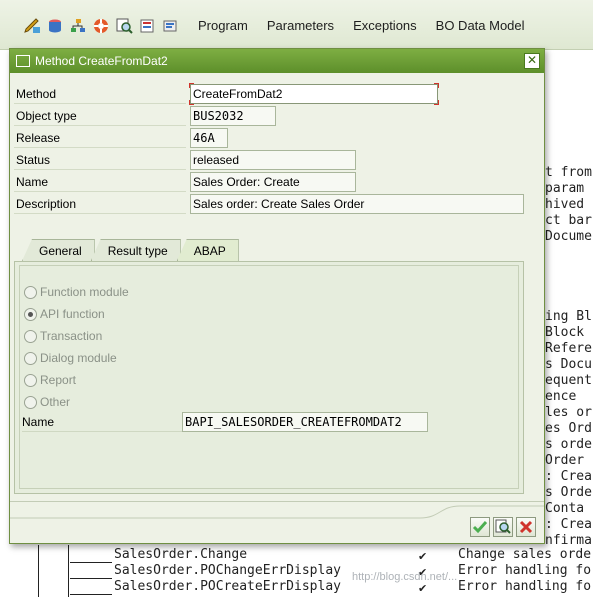  What do you see at coordinates (561, 396) in the screenshot?
I see `background-code-line: ence` at bounding box center [561, 396].